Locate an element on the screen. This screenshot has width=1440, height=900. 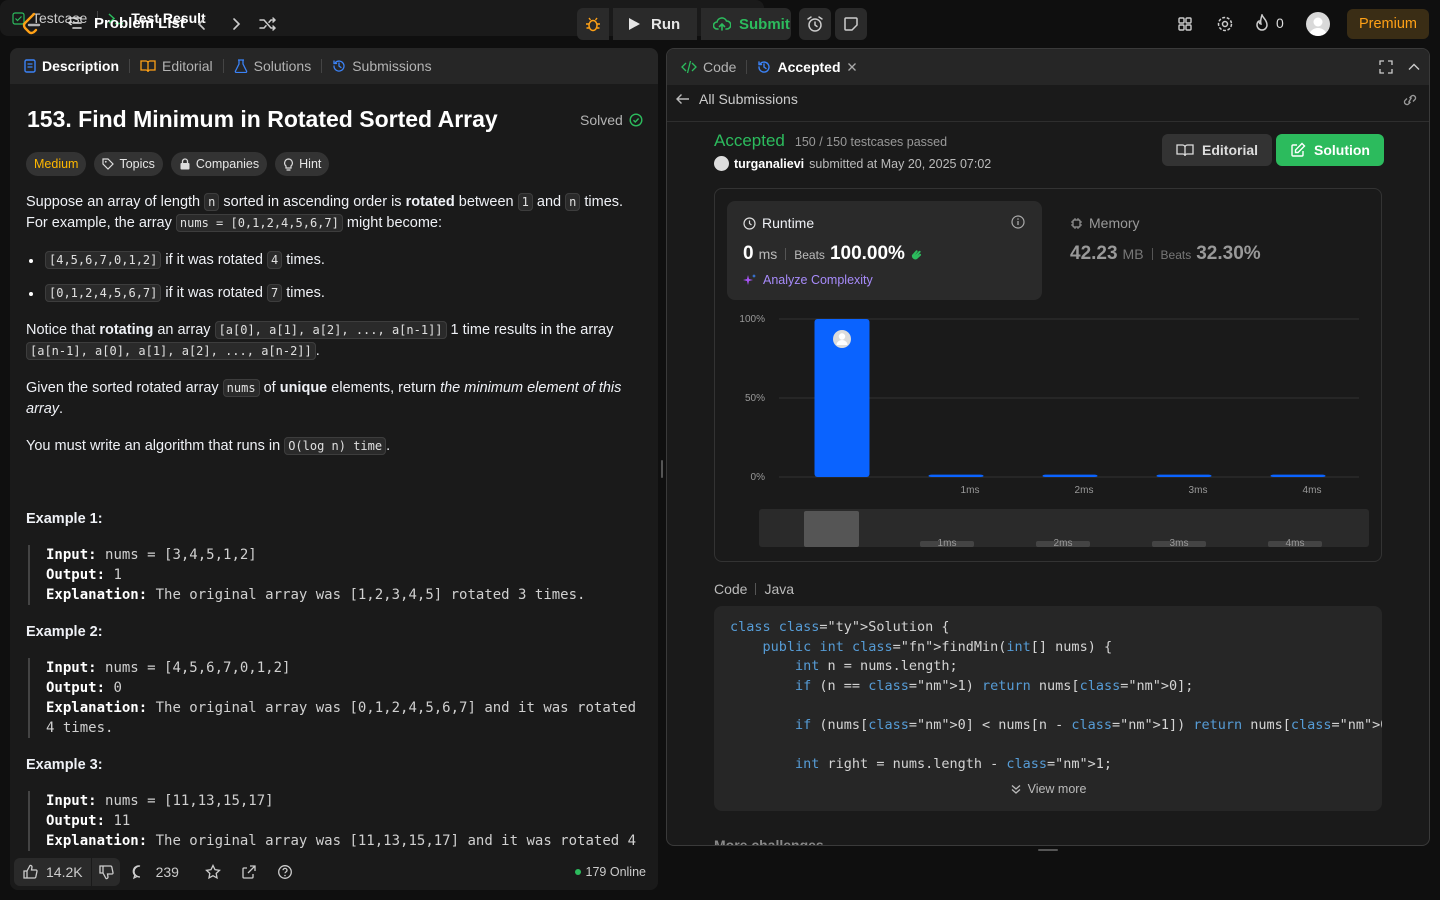
info-icon is located at coordinates (1018, 222).